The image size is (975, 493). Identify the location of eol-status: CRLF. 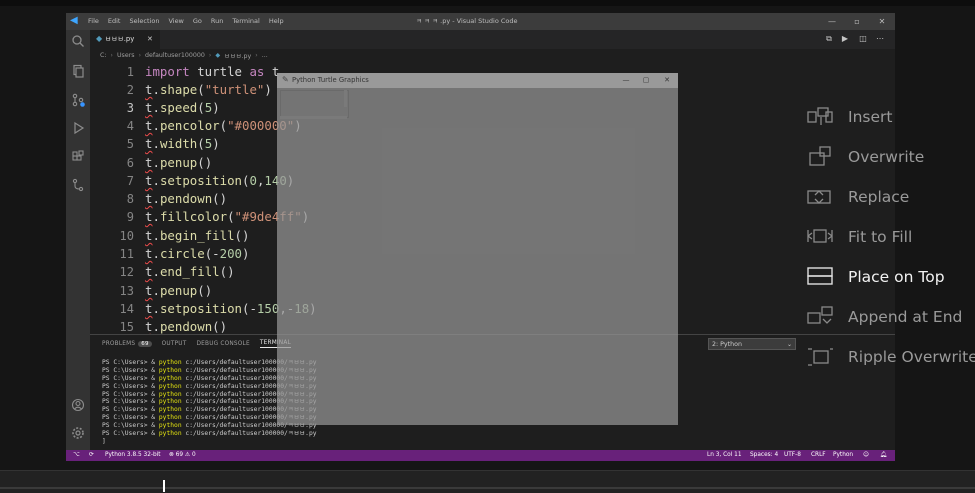
(818, 455).